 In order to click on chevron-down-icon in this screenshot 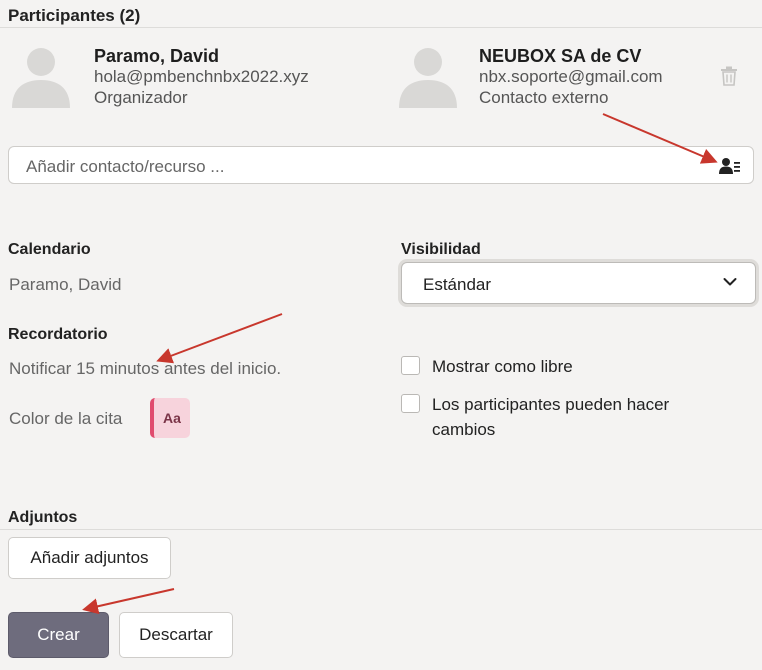, I will do `click(730, 282)`.